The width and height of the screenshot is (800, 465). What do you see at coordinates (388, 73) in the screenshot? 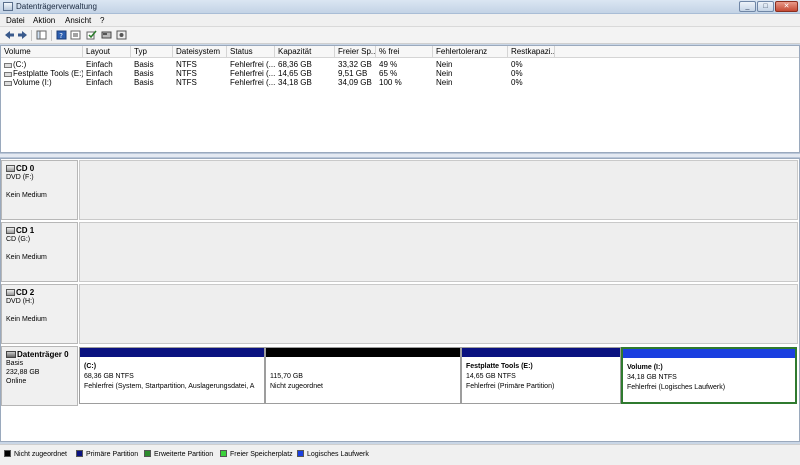
I see `table-cell: 65 %` at bounding box center [388, 73].